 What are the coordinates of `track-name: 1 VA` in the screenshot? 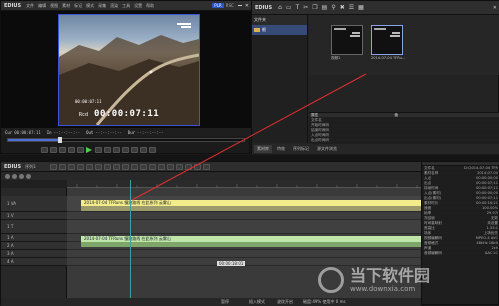 It's located at (12, 203).